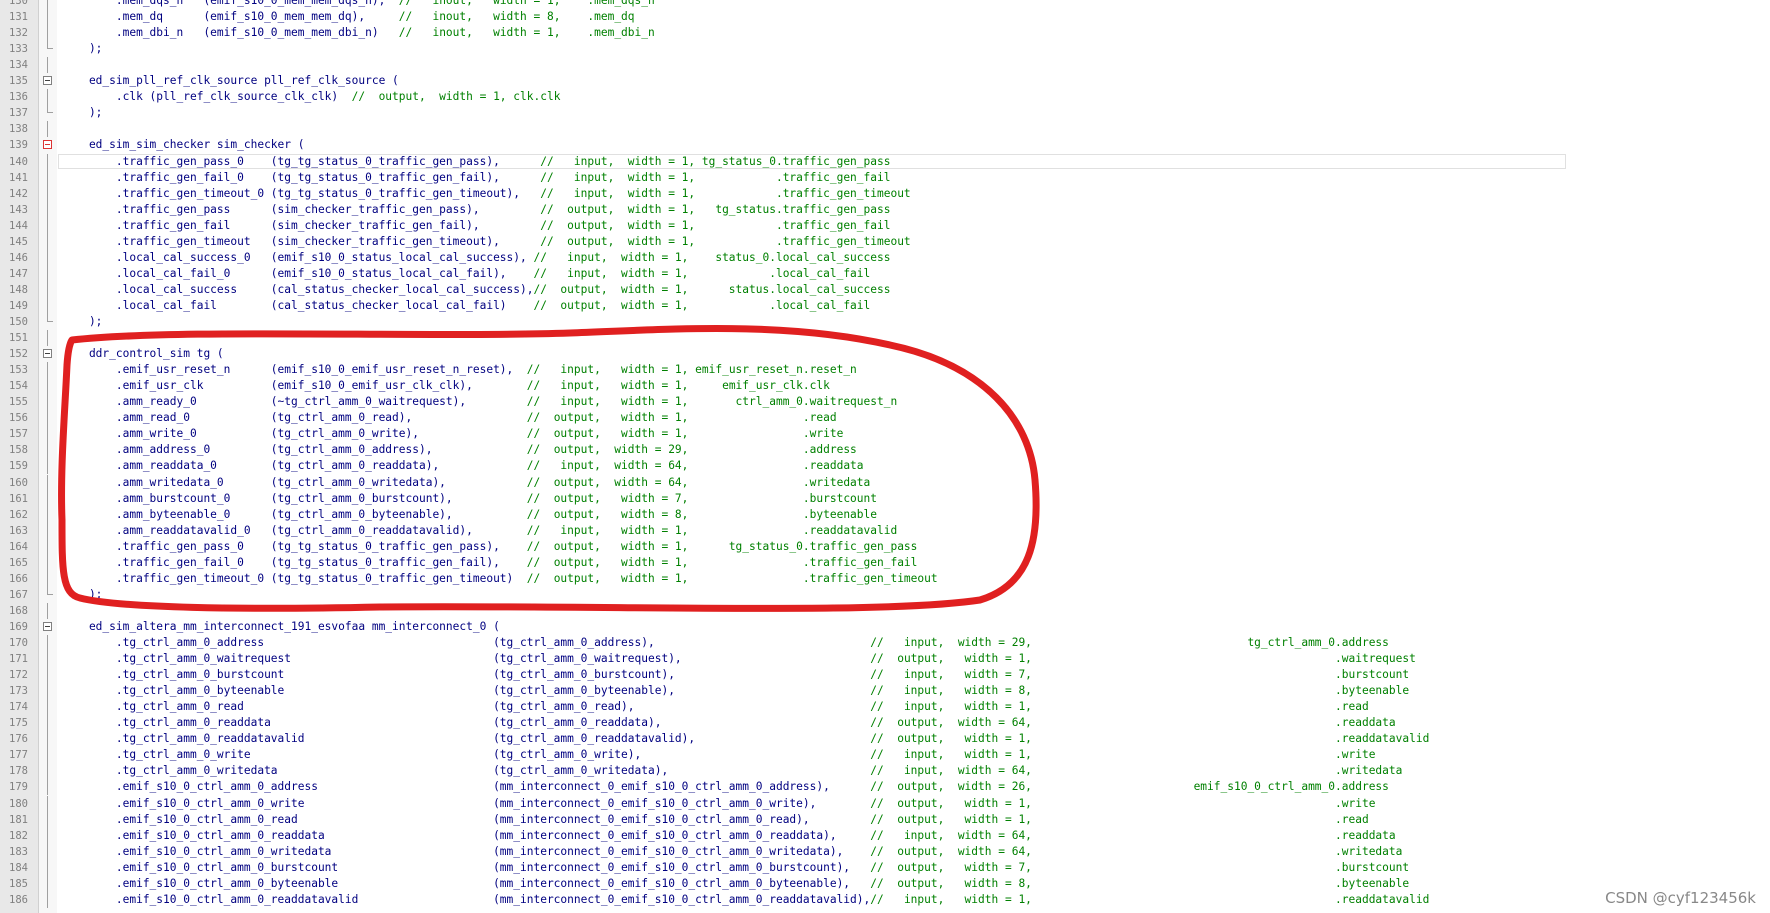 The image size is (1770, 913). Describe the element at coordinates (885, 322) in the screenshot. I see `code-line: 150 );` at that location.